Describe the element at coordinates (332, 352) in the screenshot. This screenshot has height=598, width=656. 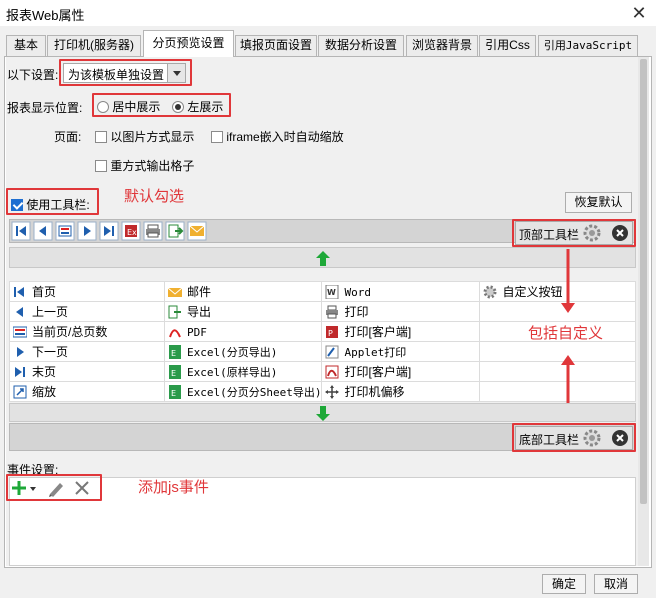
I see `applet-print-icon` at that location.